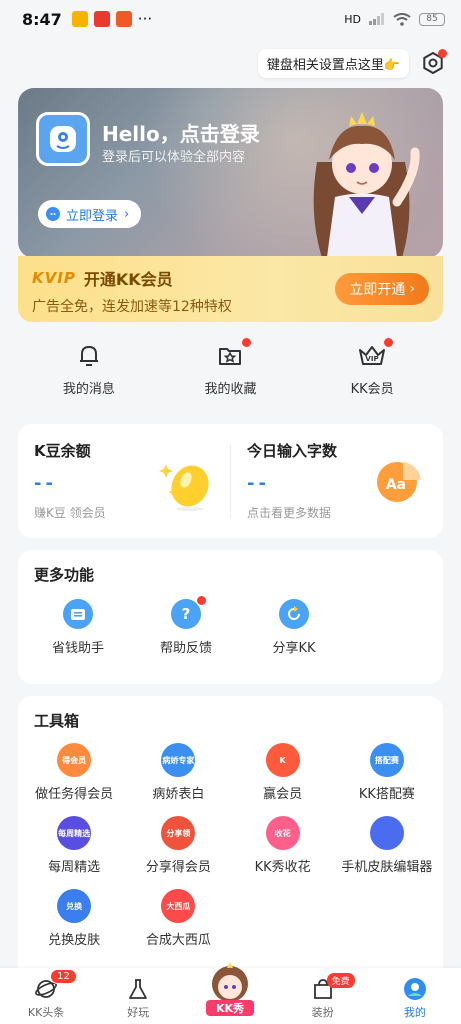 The height and width of the screenshot is (1024, 461). I want to click on toolbox-item: 兑换 兑换皮肤, so click(74, 918).